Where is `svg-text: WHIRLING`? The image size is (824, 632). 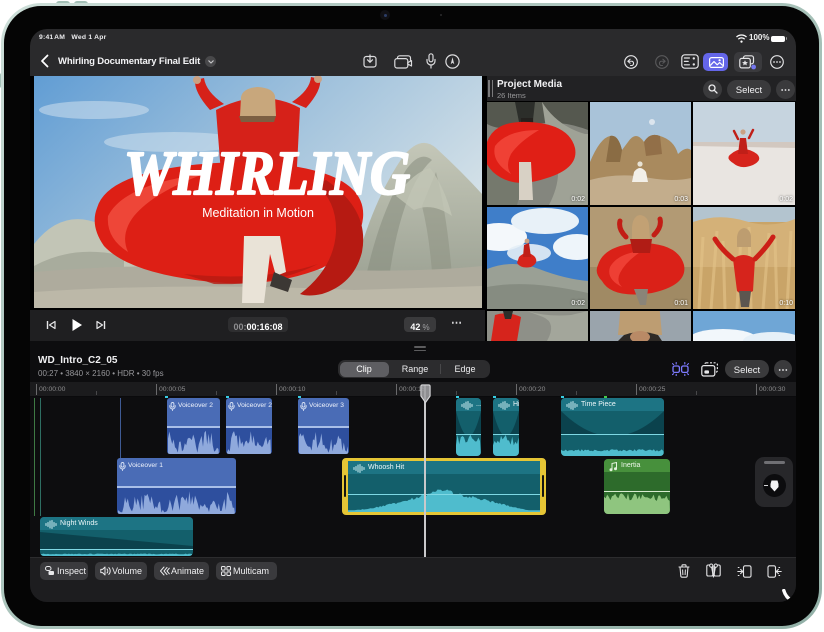
svg-text: WHIRLING is located at coordinates (267, 174).